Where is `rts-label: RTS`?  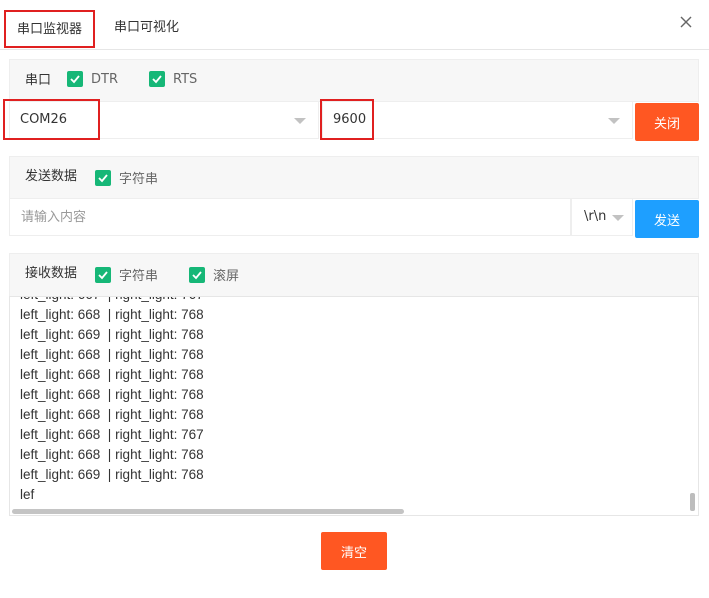
rts-label: RTS is located at coordinates (185, 79).